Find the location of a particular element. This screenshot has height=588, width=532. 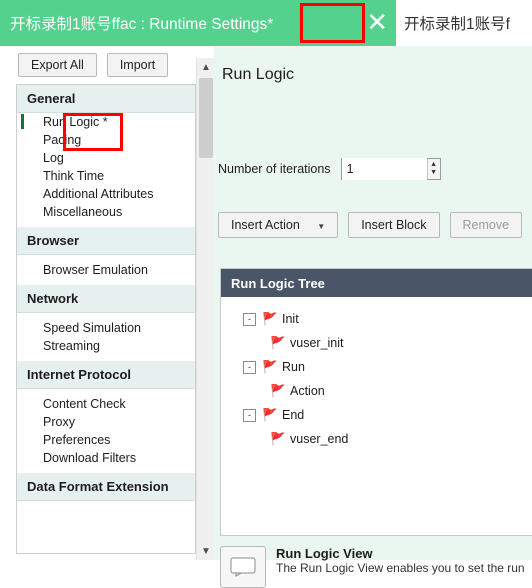

sidebar-item-pacing: Pacing is located at coordinates (106, 140).